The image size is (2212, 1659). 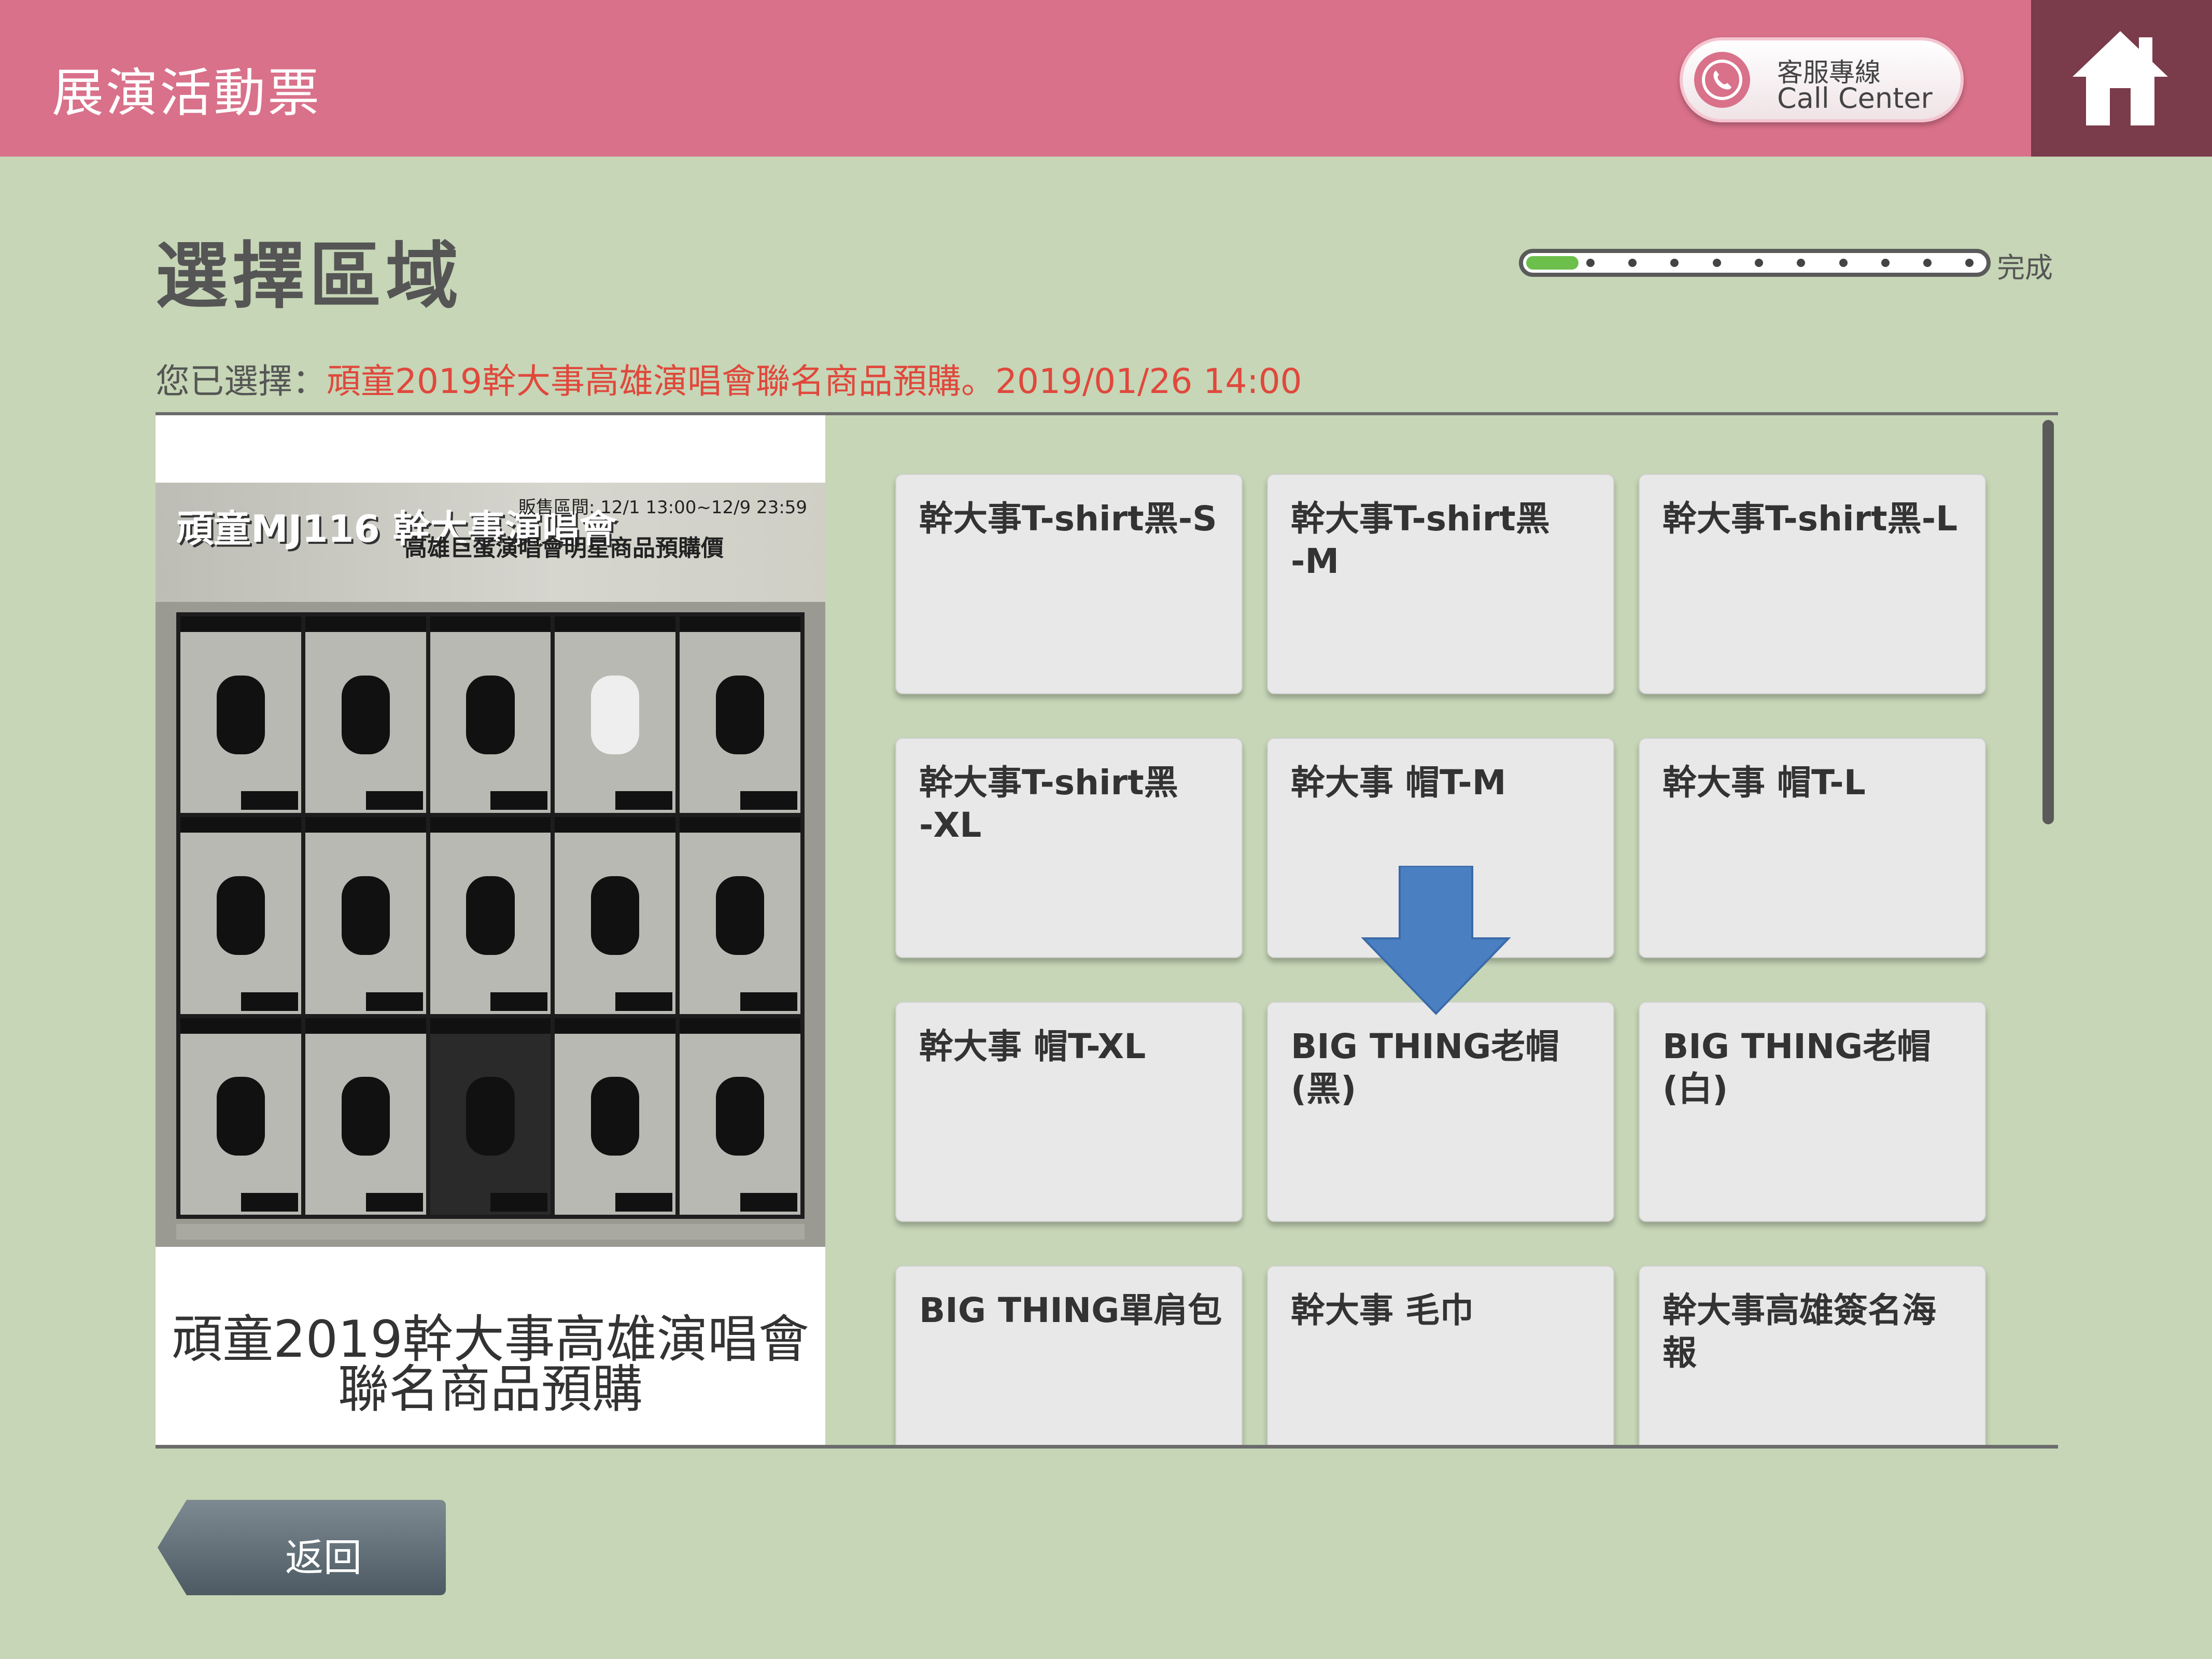 What do you see at coordinates (323, 1558) in the screenshot?
I see `back-button-label: 返回` at bounding box center [323, 1558].